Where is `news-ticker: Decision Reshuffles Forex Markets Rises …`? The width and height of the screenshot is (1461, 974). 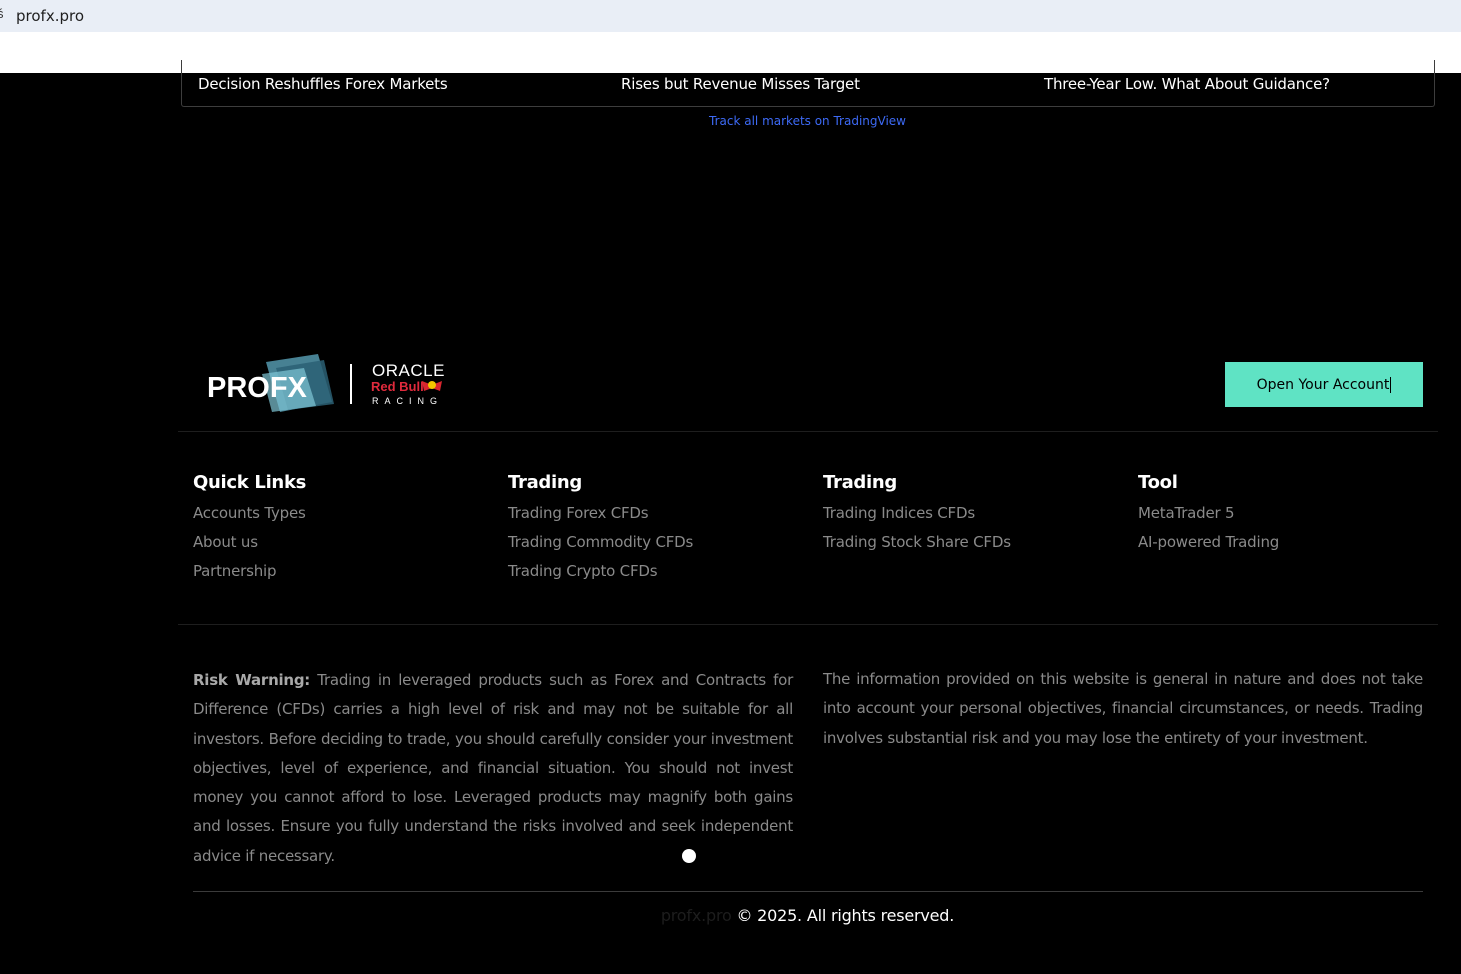
news-ticker: Decision Reshuffles Forex Markets Rises … is located at coordinates (808, 83).